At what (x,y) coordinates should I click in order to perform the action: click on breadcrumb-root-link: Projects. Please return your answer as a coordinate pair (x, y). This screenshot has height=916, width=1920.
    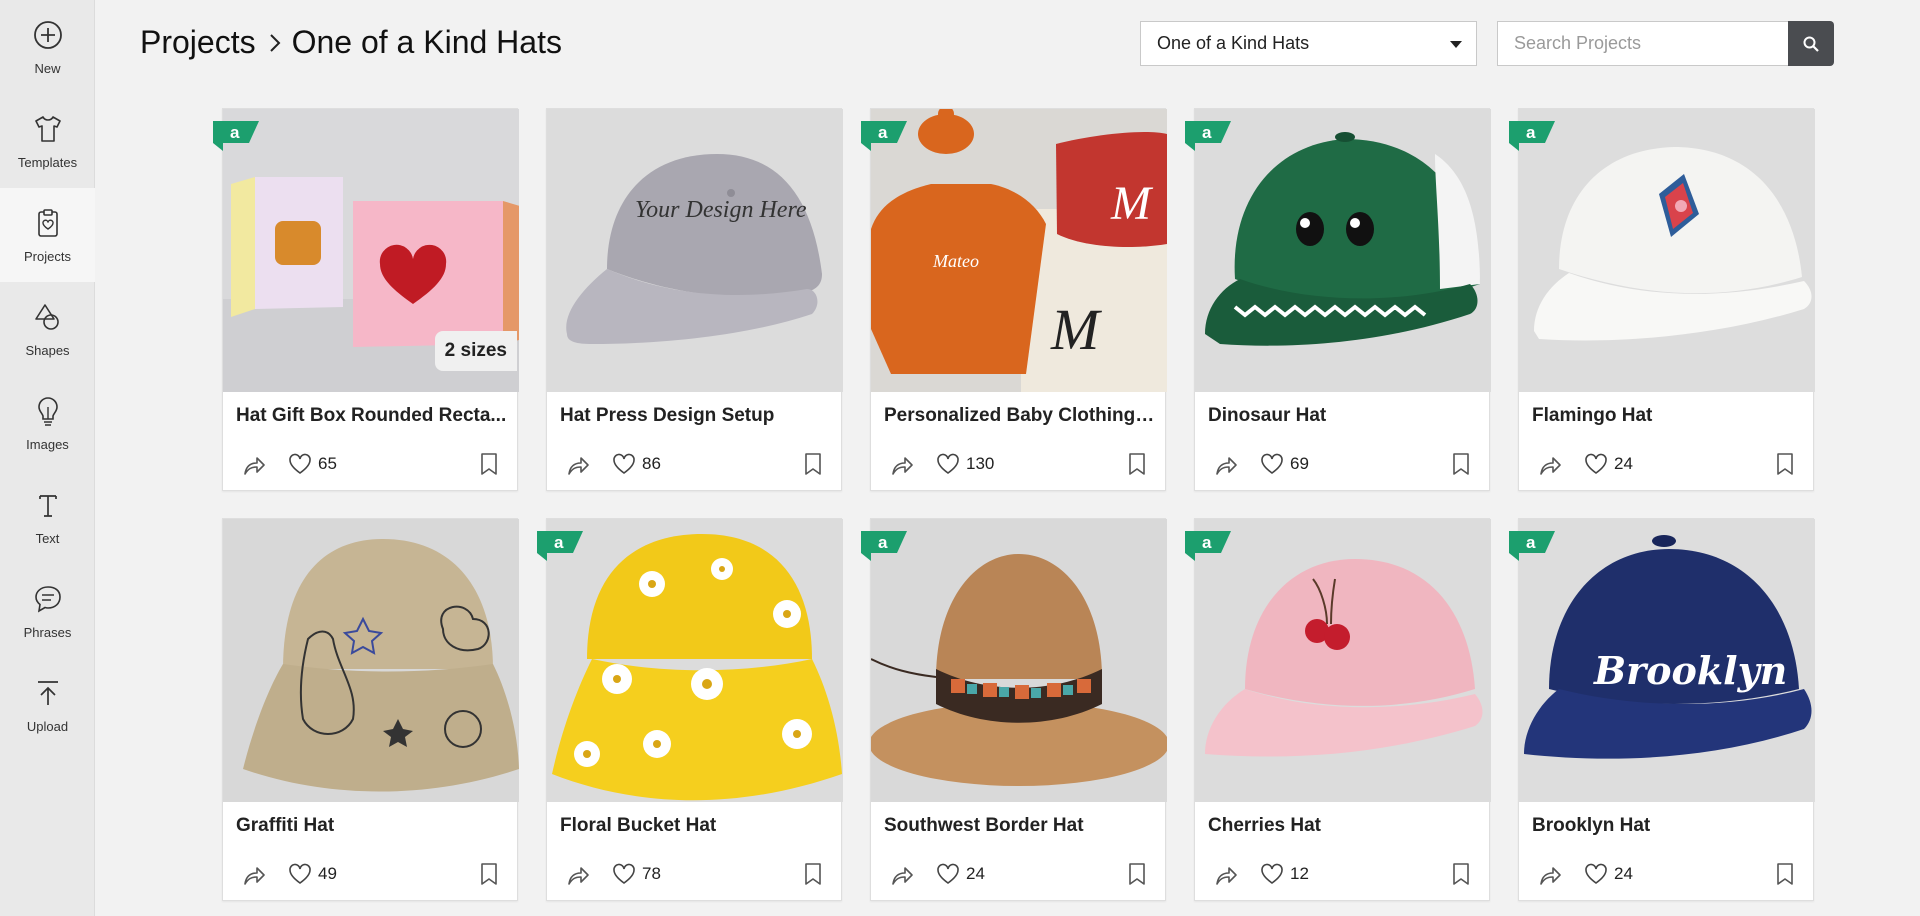
    Looking at the image, I should click on (198, 42).